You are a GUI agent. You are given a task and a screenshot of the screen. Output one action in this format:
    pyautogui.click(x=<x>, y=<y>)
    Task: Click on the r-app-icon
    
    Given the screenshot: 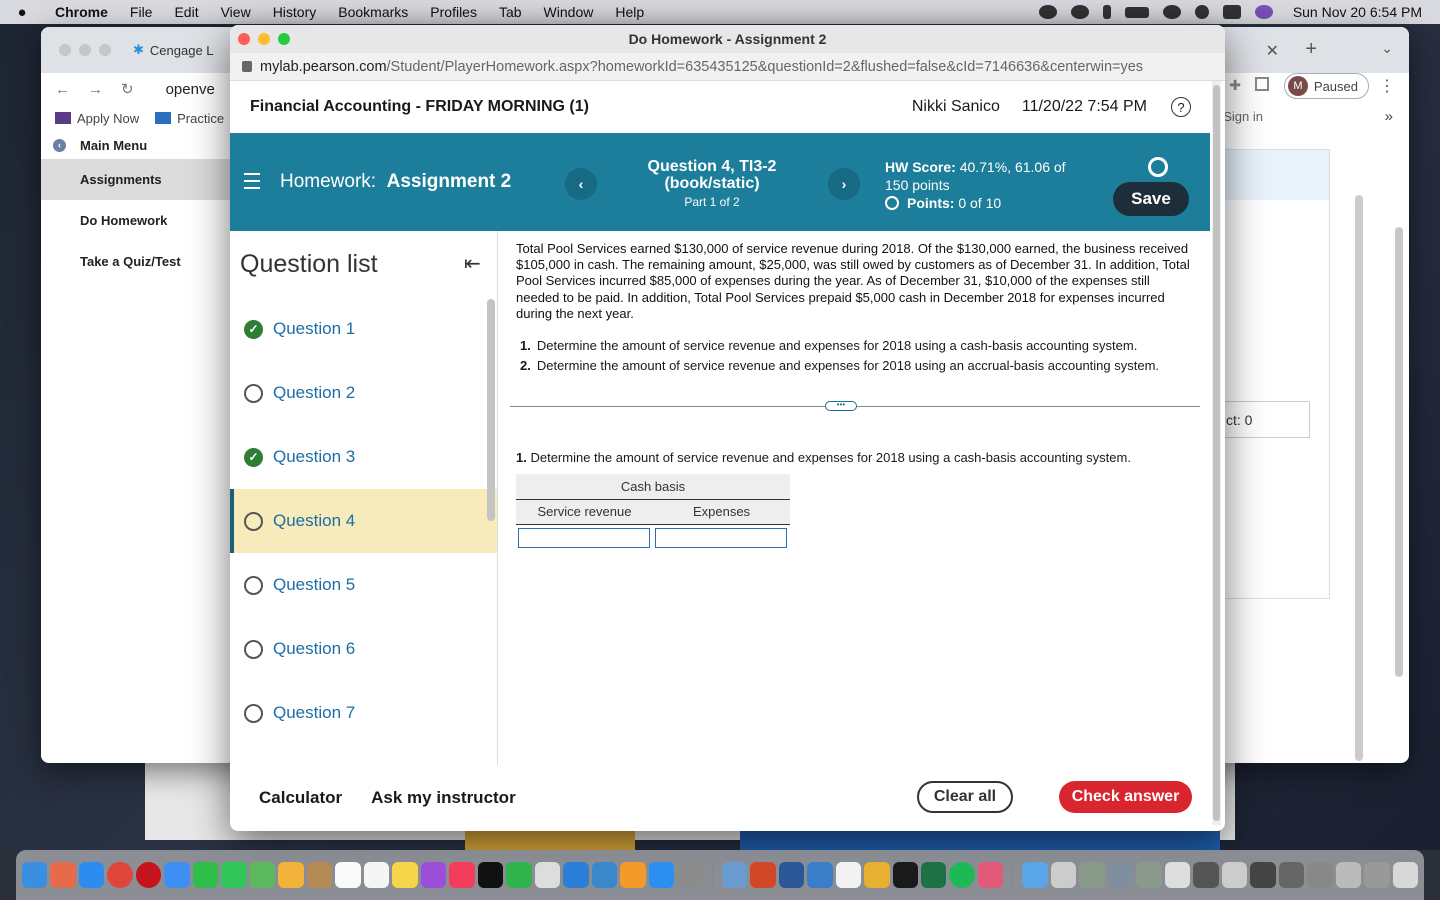 What is the action you would take?
    pyautogui.click(x=820, y=875)
    